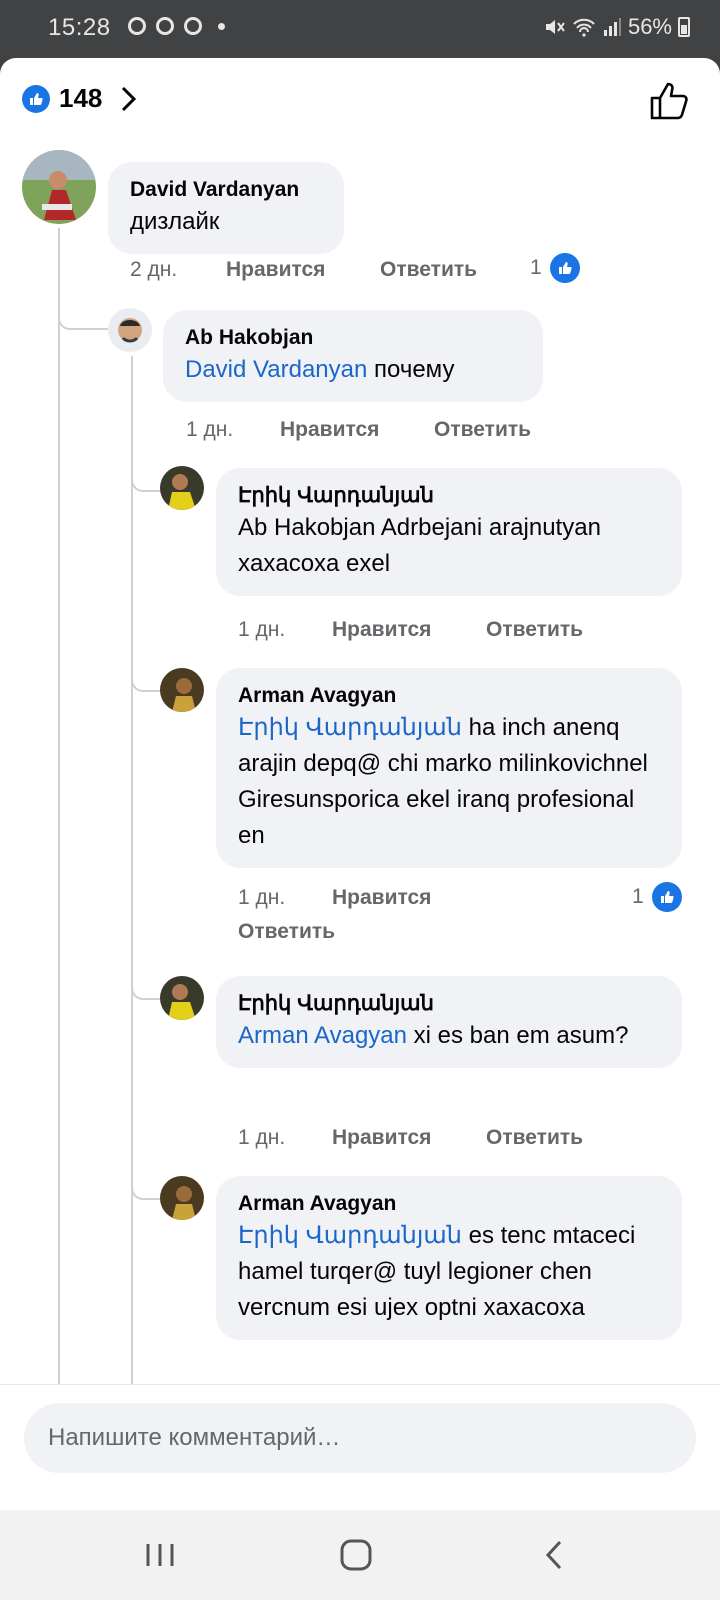  I want to click on comment-text: David Vardanyan почему, so click(320, 369).